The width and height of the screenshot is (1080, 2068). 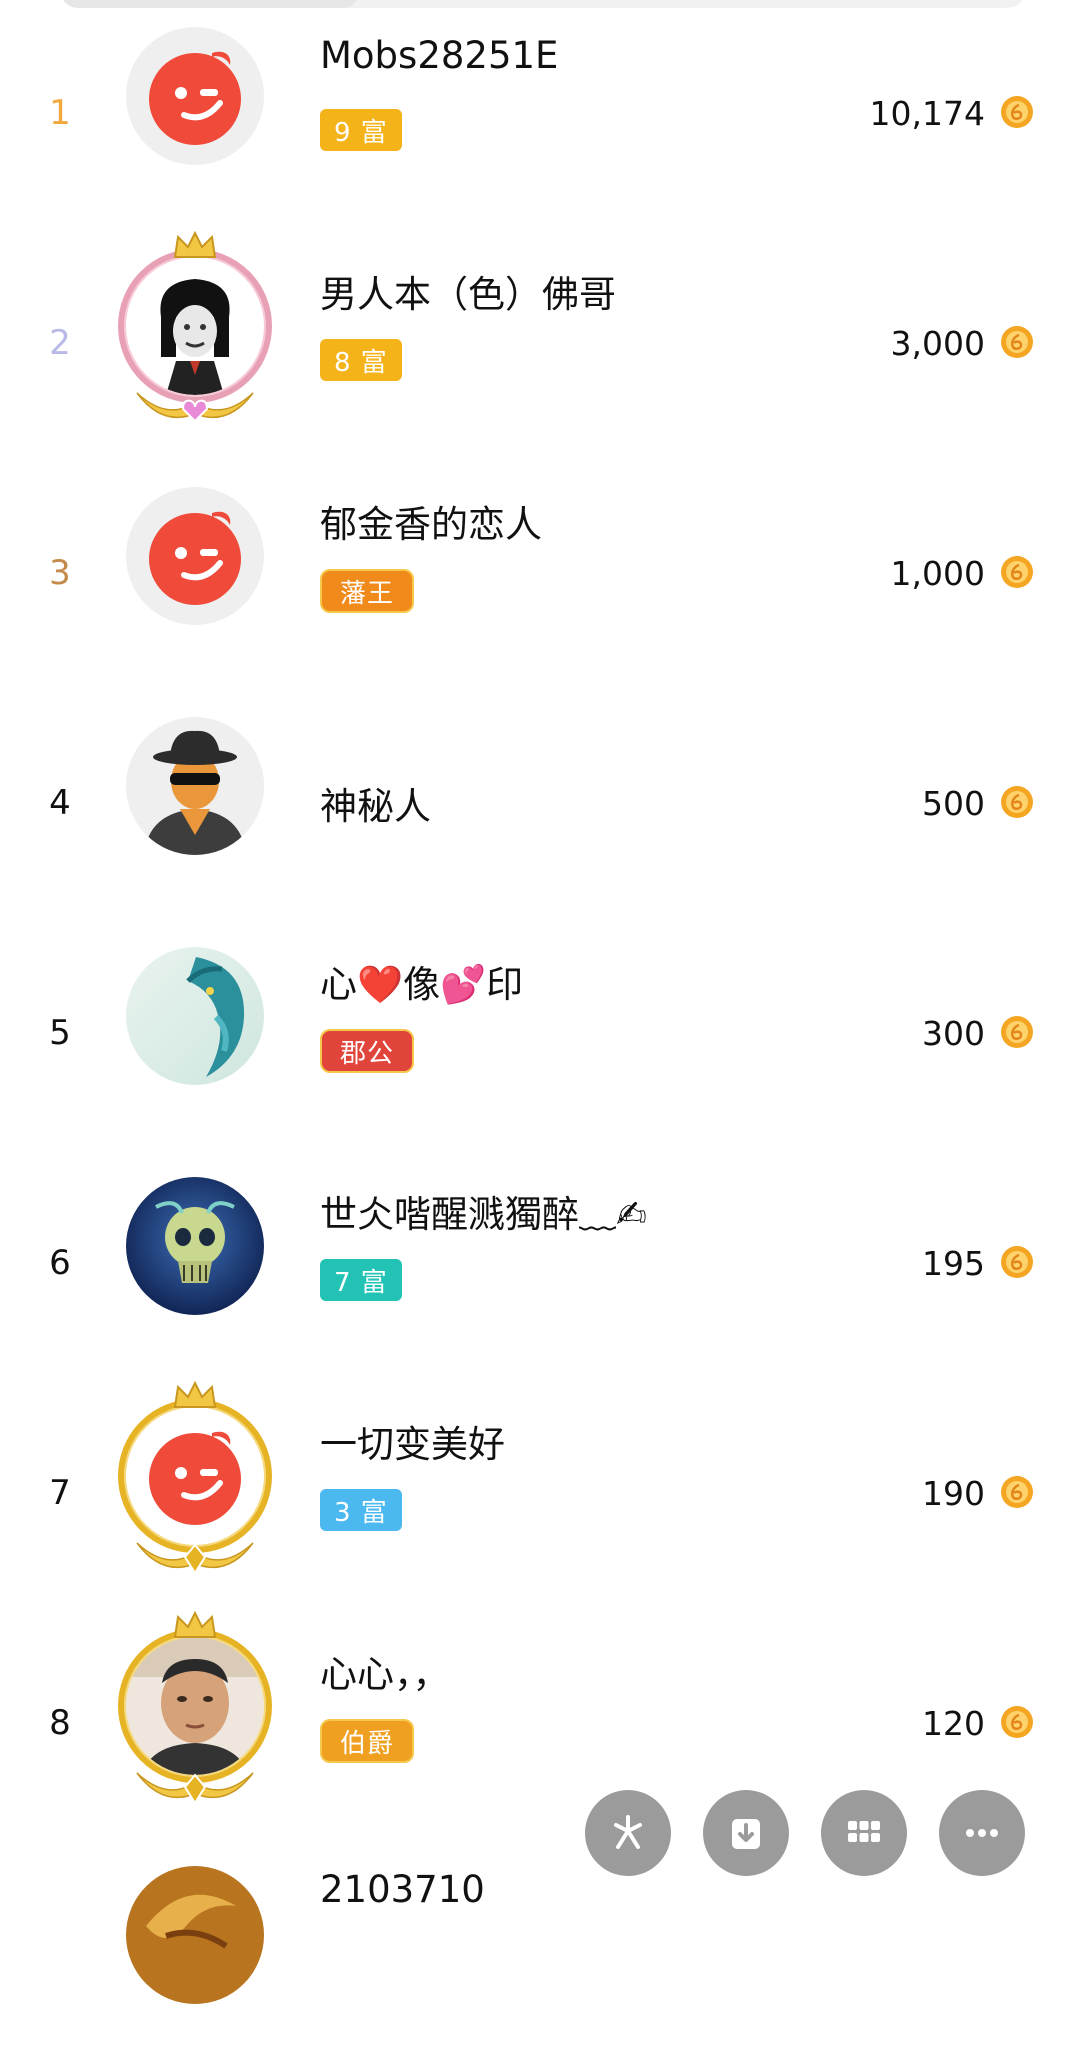 I want to click on user-name: 一切变美好, so click(x=412, y=1441).